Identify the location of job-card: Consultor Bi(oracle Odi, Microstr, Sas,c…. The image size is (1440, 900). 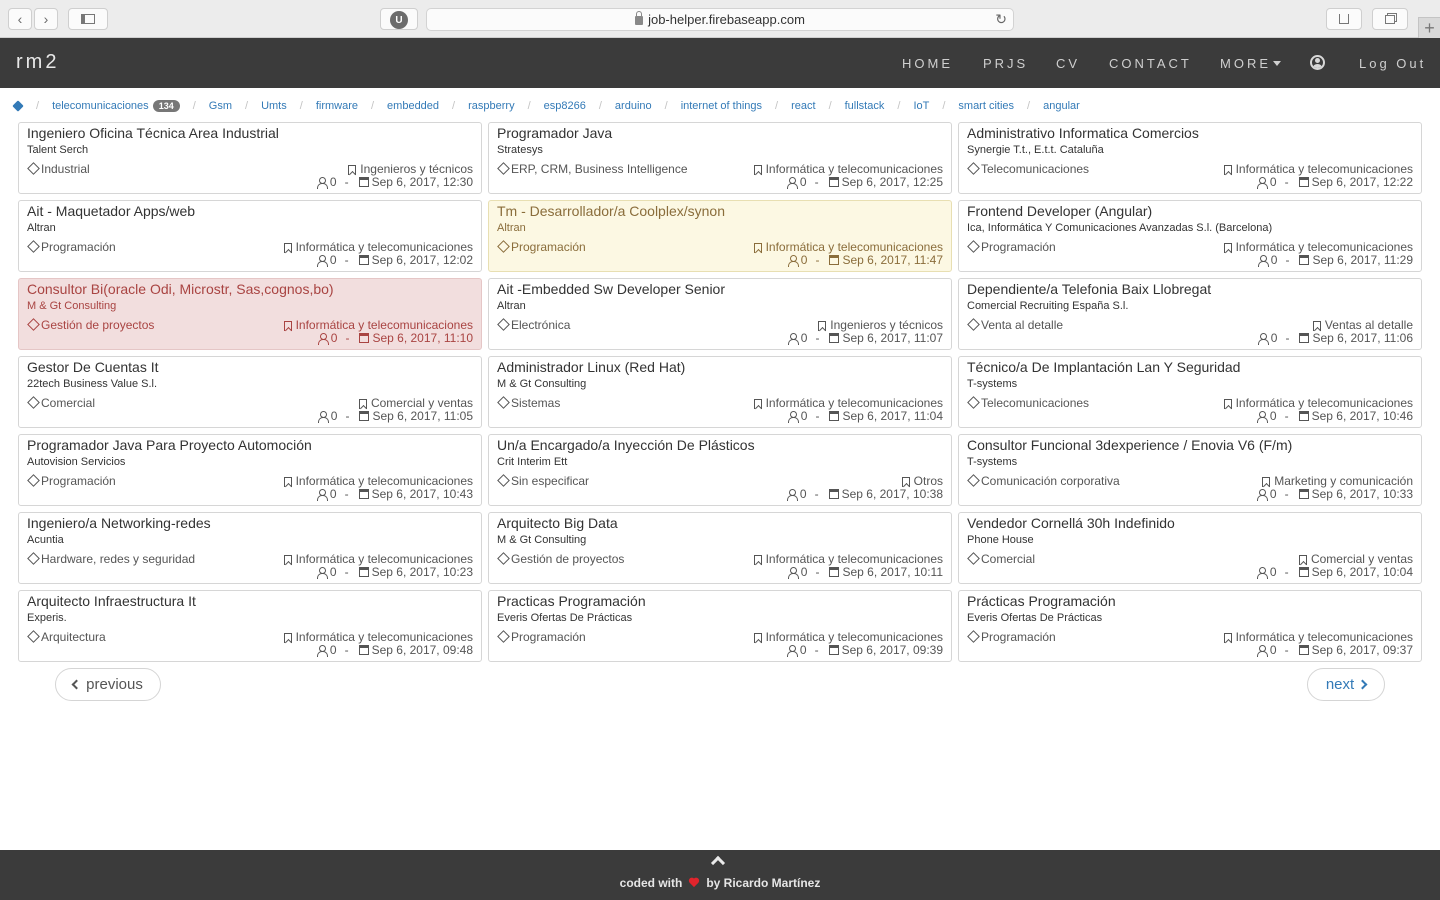
(250, 314).